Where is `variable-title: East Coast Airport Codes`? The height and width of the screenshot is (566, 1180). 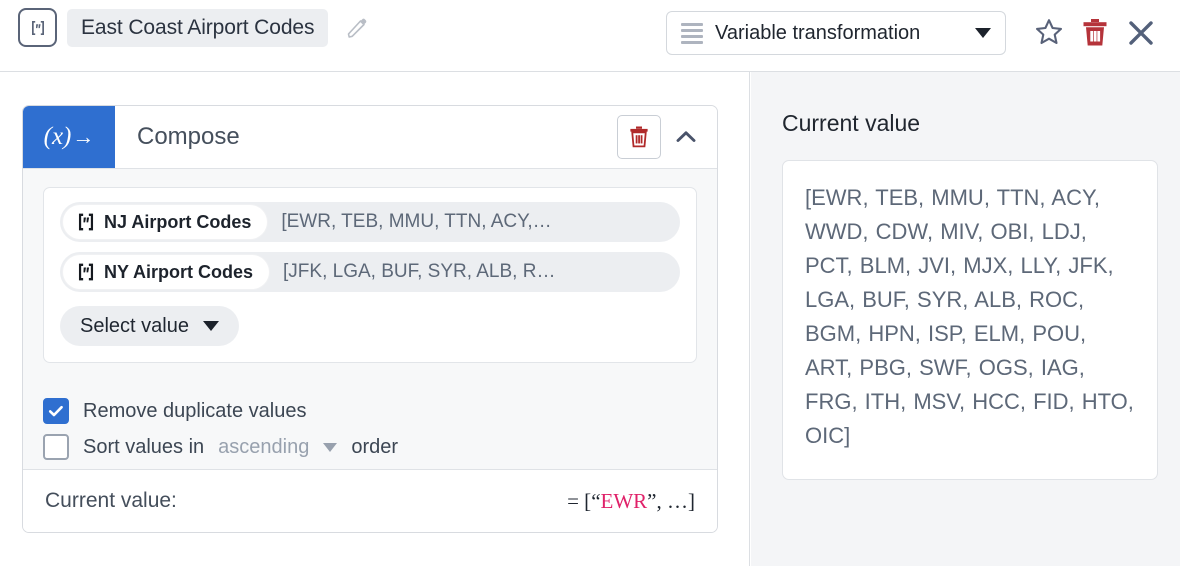
variable-title: East Coast Airport Codes is located at coordinates (198, 27).